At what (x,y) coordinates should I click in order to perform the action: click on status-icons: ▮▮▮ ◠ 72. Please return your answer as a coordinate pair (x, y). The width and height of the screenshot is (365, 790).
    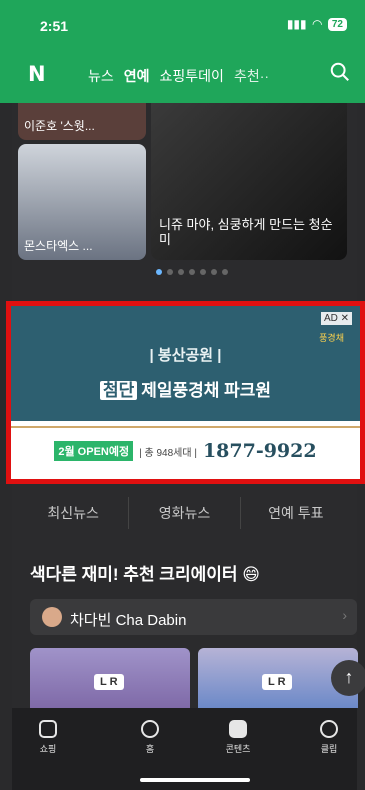
    Looking at the image, I should click on (317, 24).